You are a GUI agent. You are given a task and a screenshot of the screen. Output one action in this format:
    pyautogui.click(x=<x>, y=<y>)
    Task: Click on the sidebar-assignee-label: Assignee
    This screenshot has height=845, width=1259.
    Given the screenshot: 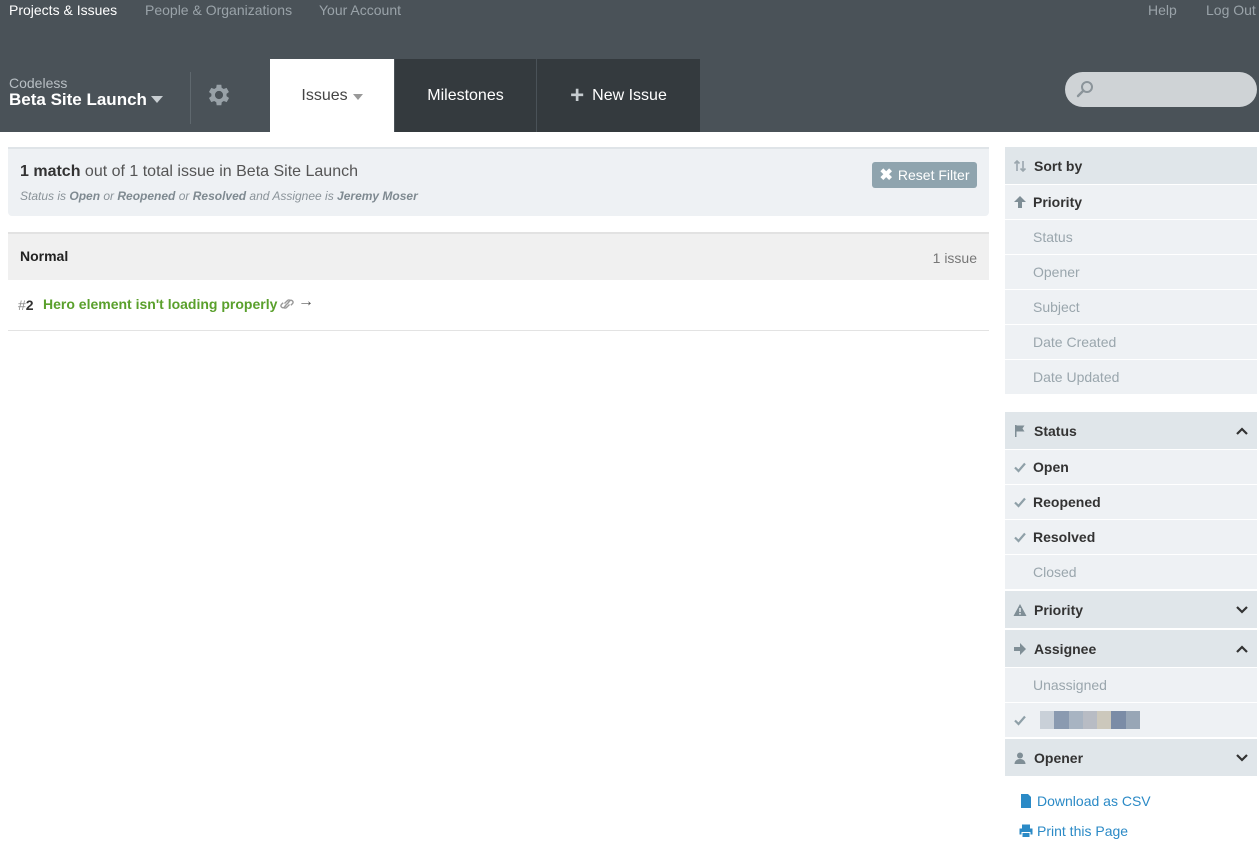 What is the action you would take?
    pyautogui.click(x=1065, y=648)
    